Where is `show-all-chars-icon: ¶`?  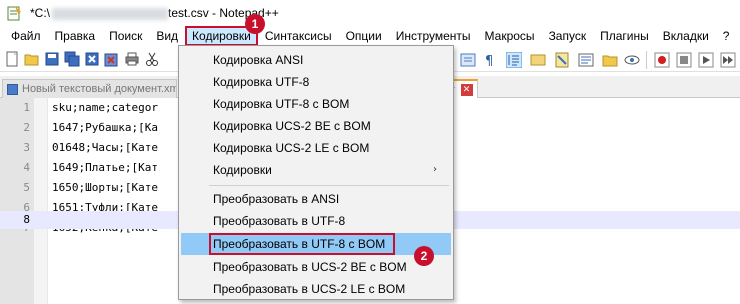
show-all-chars-icon: ¶ is located at coordinates (490, 60).